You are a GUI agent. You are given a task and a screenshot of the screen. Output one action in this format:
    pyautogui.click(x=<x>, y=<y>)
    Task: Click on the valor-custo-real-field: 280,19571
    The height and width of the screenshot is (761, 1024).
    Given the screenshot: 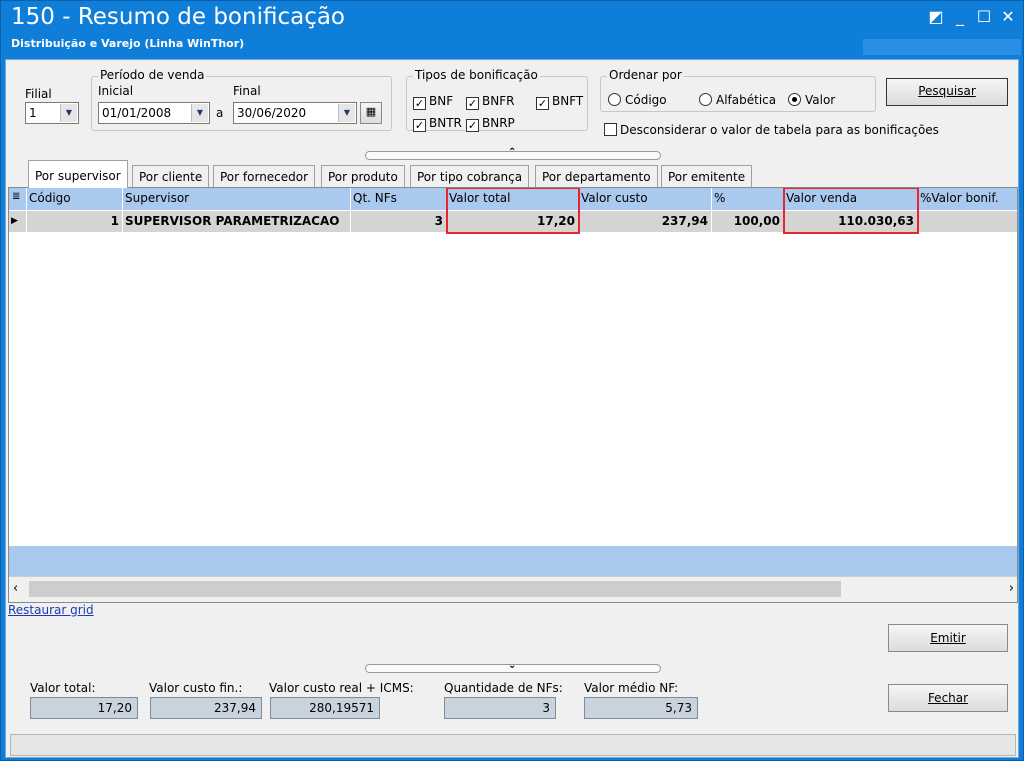 What is the action you would take?
    pyautogui.click(x=325, y=708)
    